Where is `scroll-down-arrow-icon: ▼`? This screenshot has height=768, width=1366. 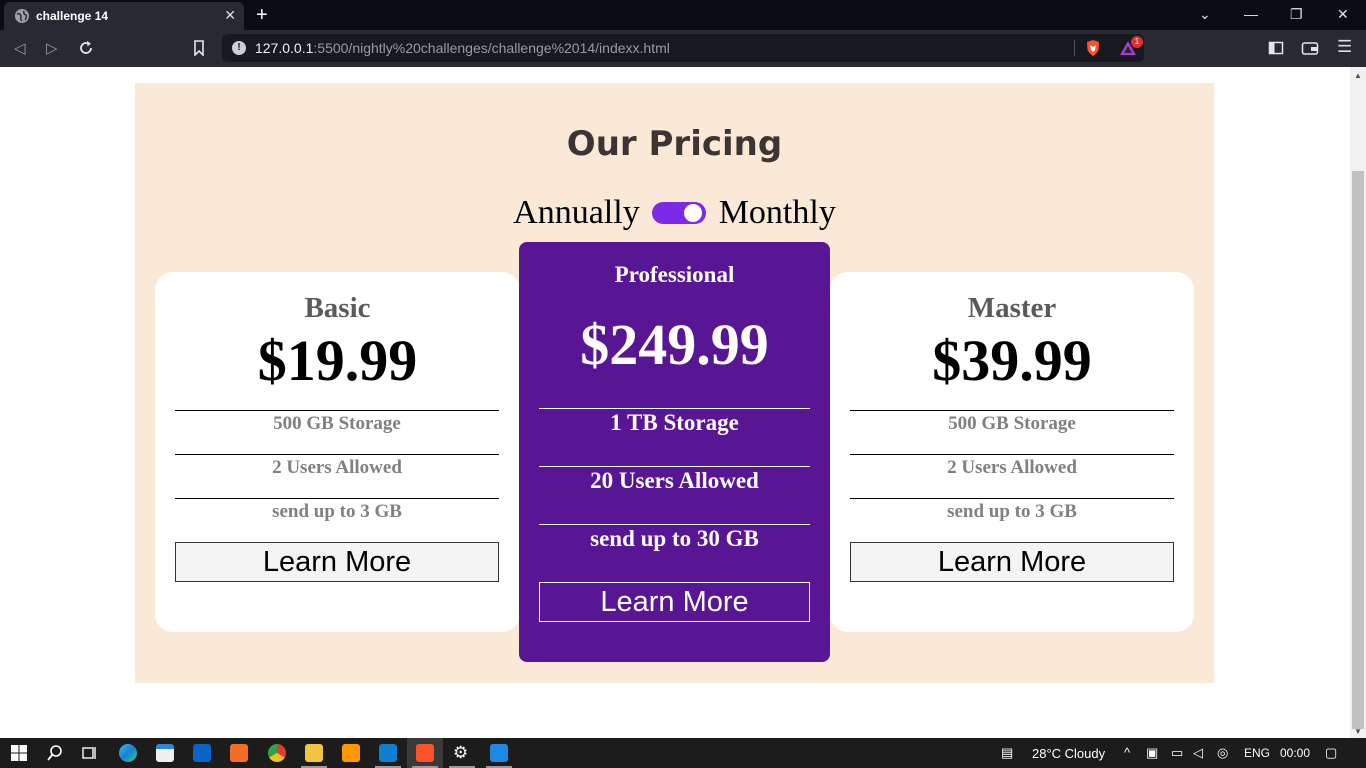
scroll-down-arrow-icon: ▼ is located at coordinates (1358, 731).